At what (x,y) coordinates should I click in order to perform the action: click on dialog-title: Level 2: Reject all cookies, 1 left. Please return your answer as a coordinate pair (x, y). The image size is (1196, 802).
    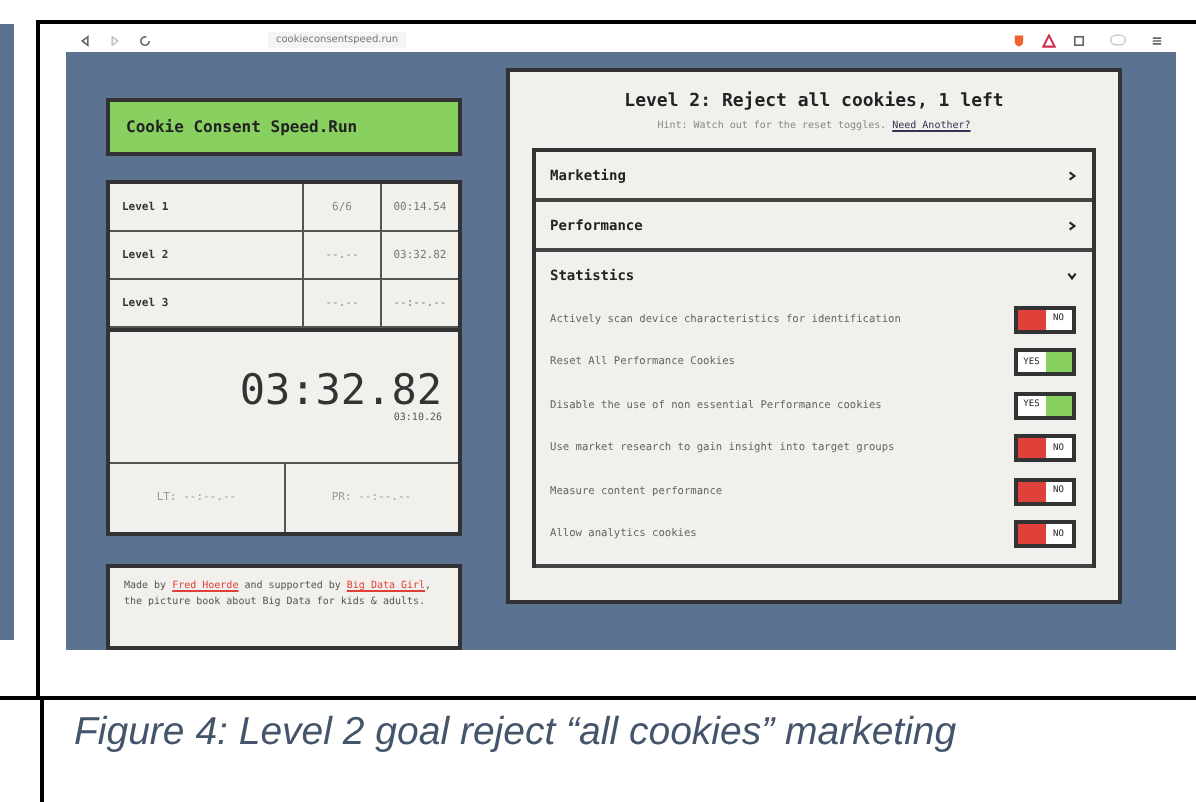
    Looking at the image, I should click on (814, 102).